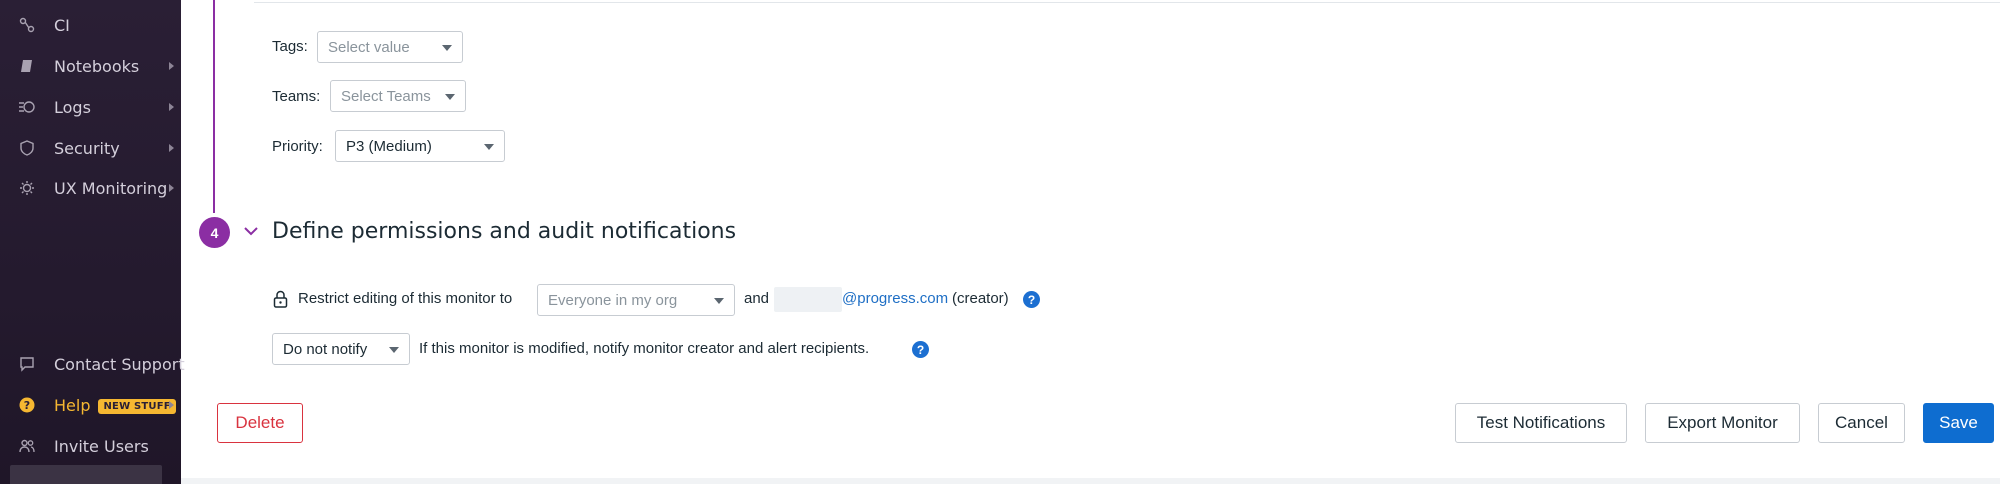  What do you see at coordinates (369, 47) in the screenshot?
I see `tags-placeholder: Select value` at bounding box center [369, 47].